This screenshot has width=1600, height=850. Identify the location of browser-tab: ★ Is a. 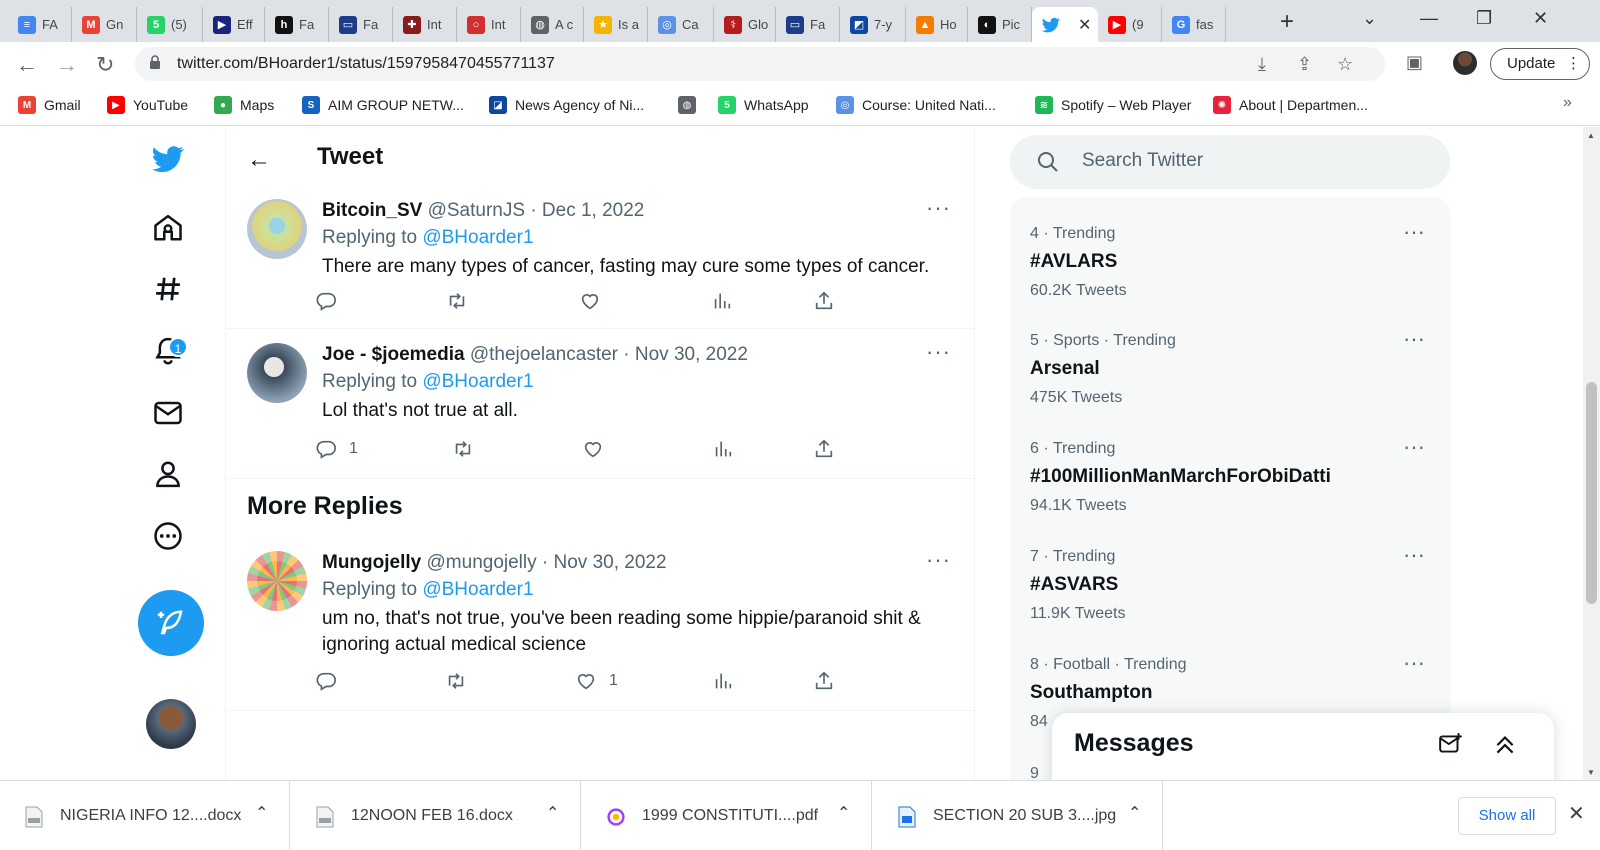
(616, 24).